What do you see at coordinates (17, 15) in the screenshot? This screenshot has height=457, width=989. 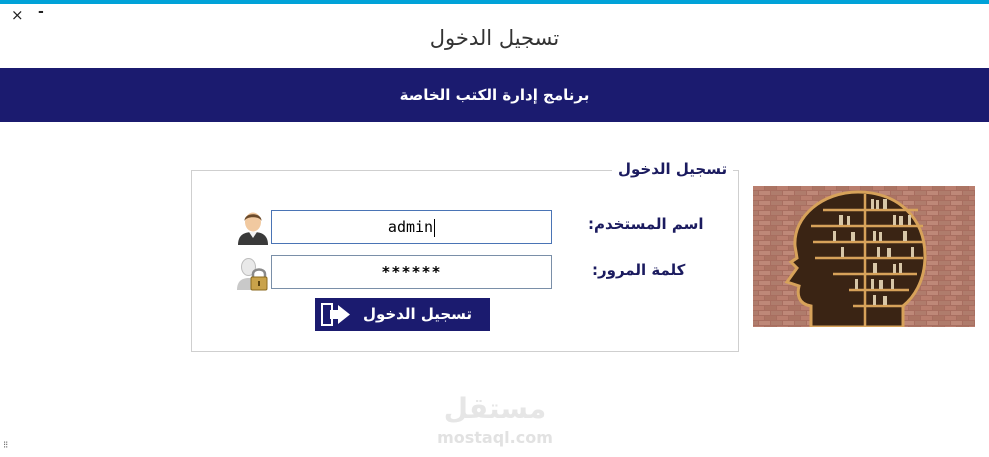 I see `close-icon: ×` at bounding box center [17, 15].